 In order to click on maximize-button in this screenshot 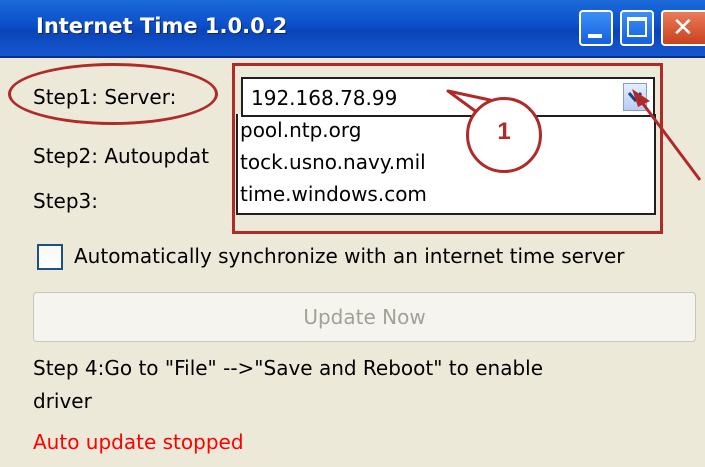, I will do `click(637, 28)`.